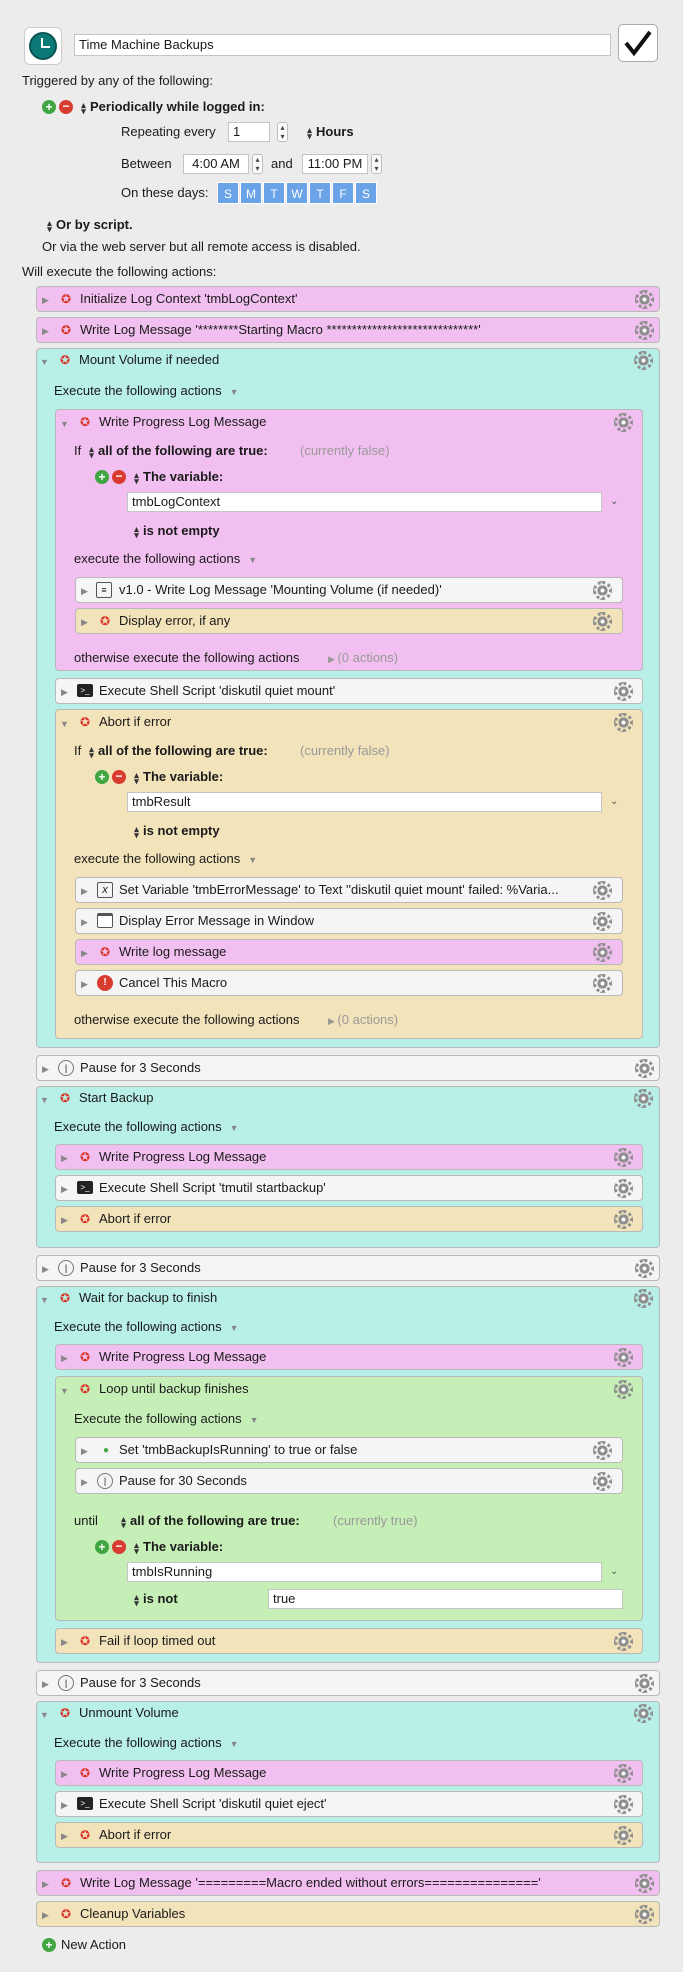 The height and width of the screenshot is (1972, 683). What do you see at coordinates (445, 1599) in the screenshot?
I see `comparison-value-input: true` at bounding box center [445, 1599].